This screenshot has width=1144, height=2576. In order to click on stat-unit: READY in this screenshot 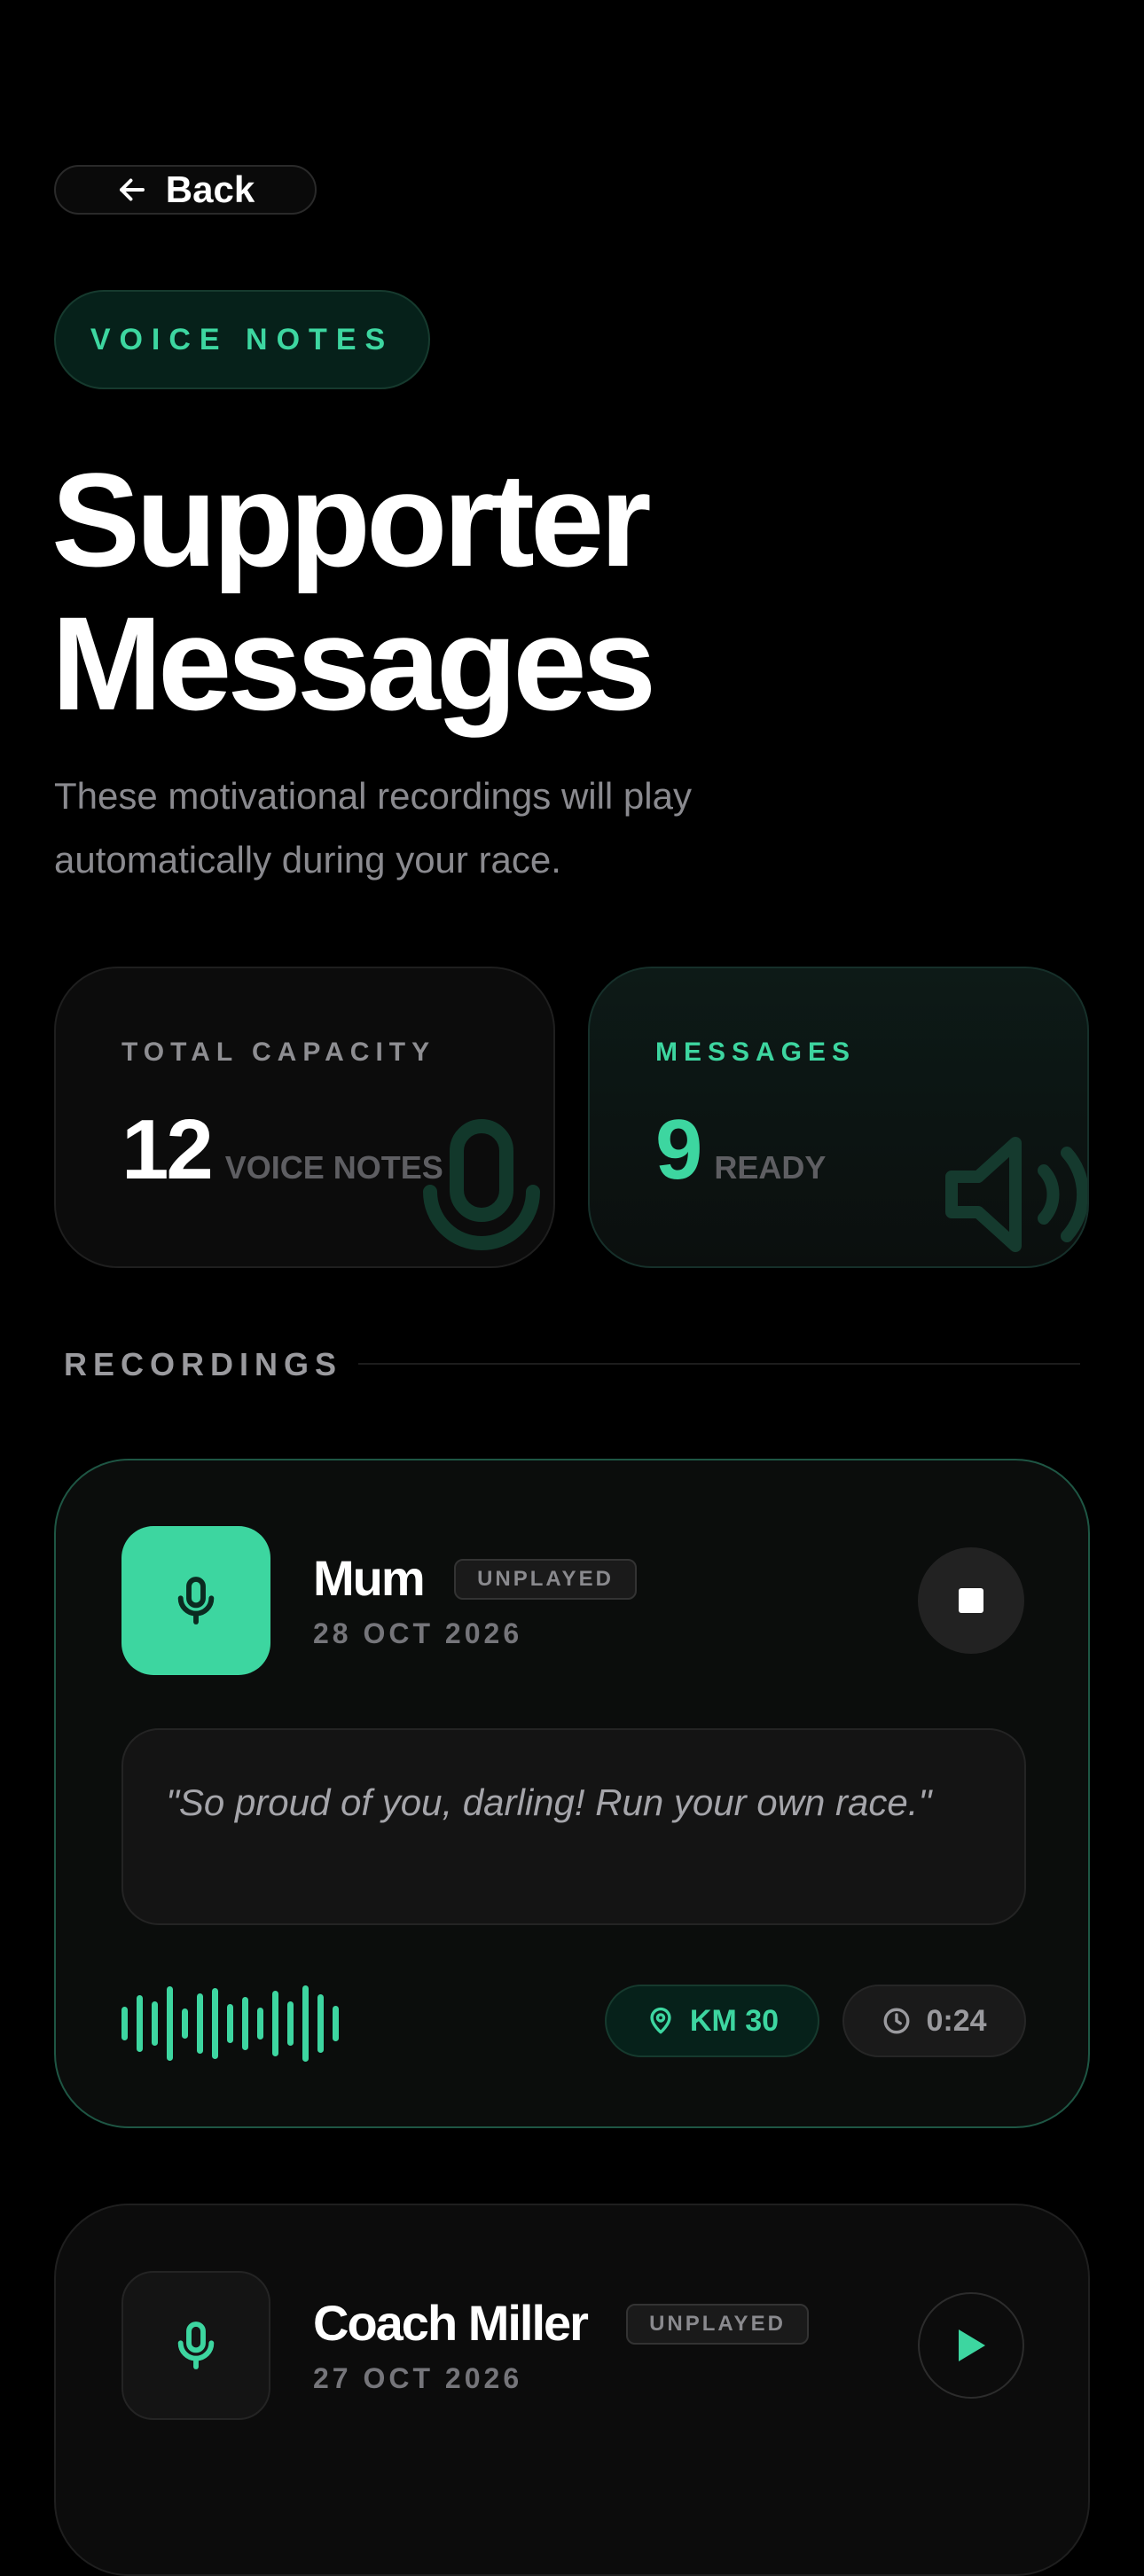, I will do `click(771, 1167)`.